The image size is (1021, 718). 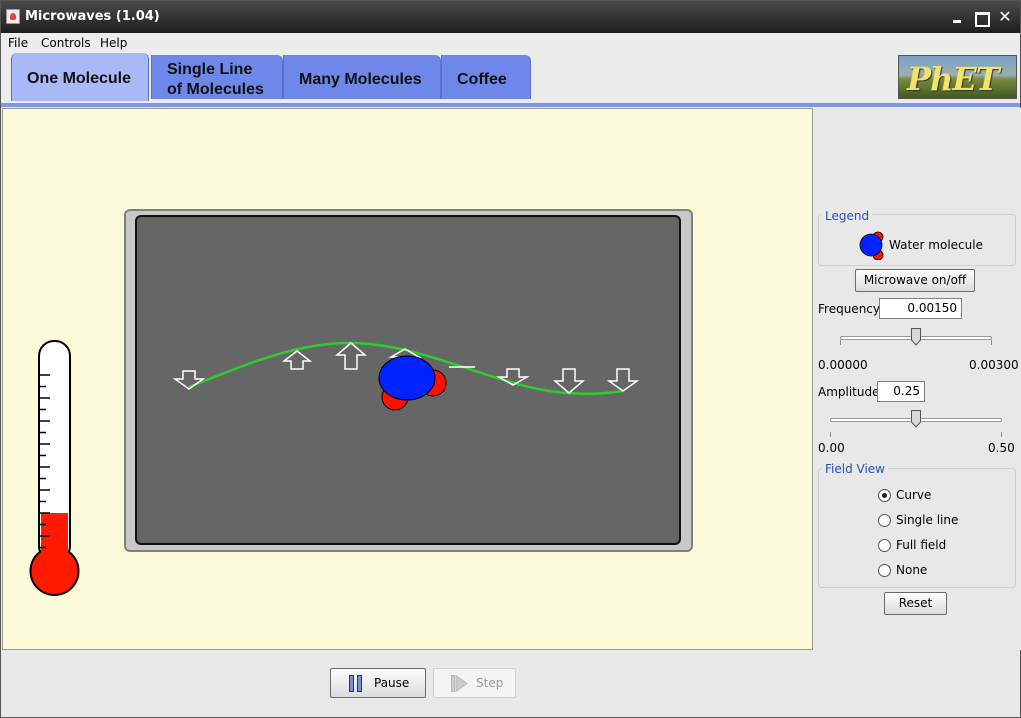 What do you see at coordinates (884, 545) in the screenshot?
I see `radio-full-field` at bounding box center [884, 545].